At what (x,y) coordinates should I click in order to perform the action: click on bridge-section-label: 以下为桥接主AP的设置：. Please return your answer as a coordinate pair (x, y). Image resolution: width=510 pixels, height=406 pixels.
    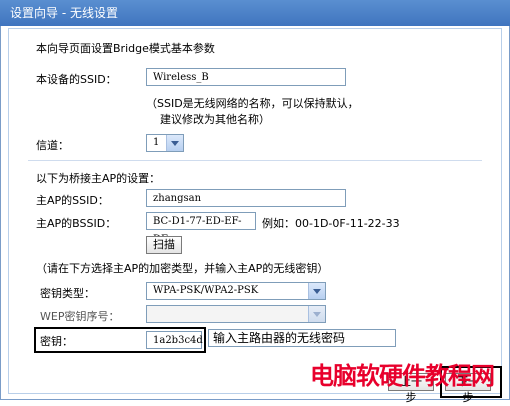
    Looking at the image, I should click on (98, 178).